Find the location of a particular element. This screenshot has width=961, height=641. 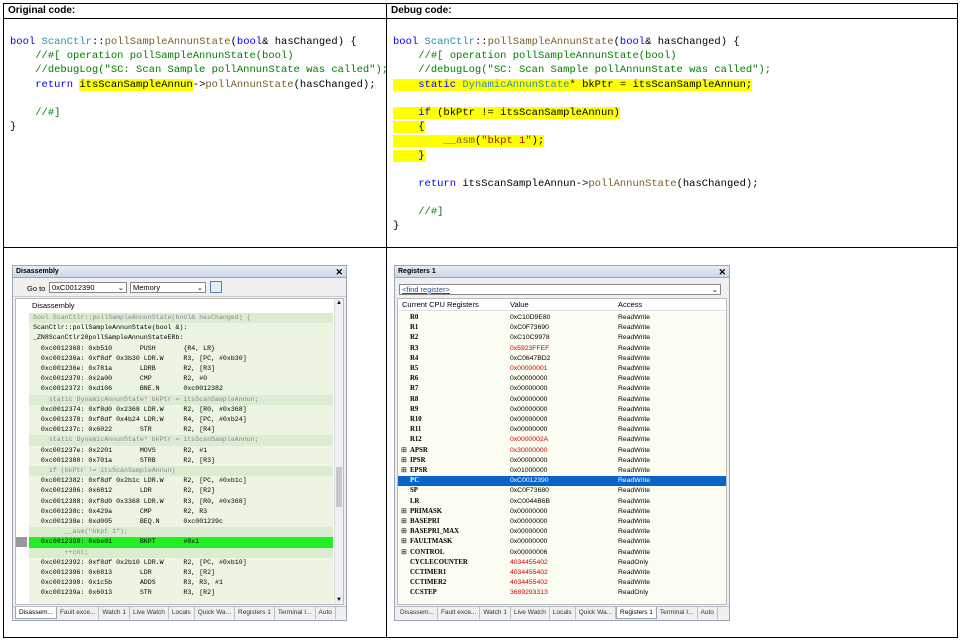

register-row-r10: R10 0x00000000 ReadWrite is located at coordinates (562, 420).